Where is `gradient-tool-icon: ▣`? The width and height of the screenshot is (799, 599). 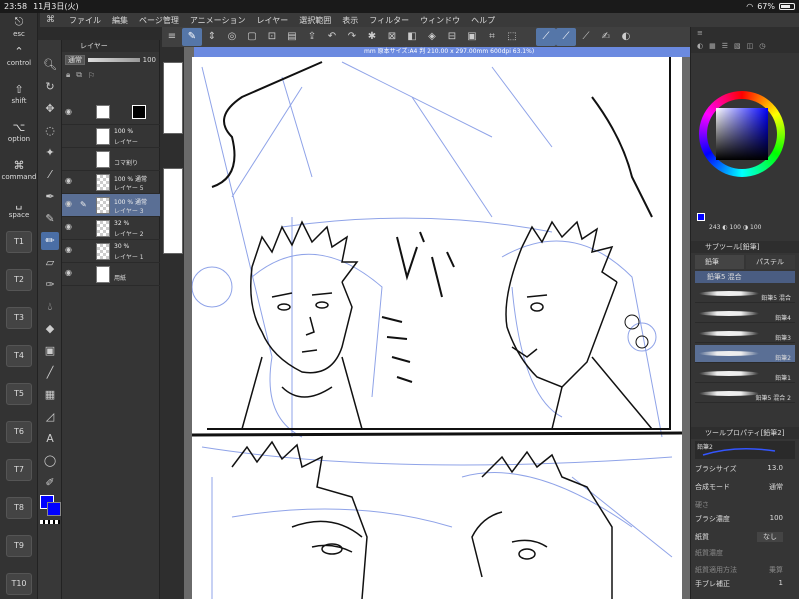 gradient-tool-icon: ▣ is located at coordinates (50, 351).